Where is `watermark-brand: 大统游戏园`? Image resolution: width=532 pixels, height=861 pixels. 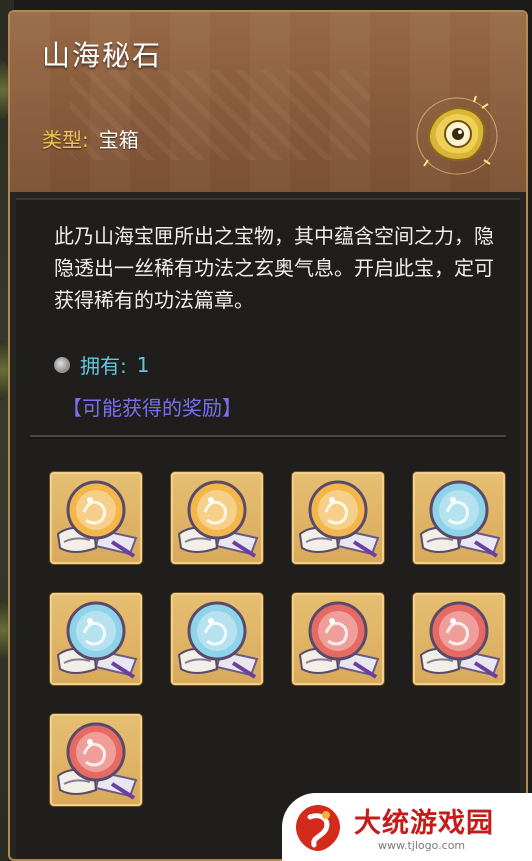 watermark-brand: 大统游戏园 is located at coordinates (424, 823).